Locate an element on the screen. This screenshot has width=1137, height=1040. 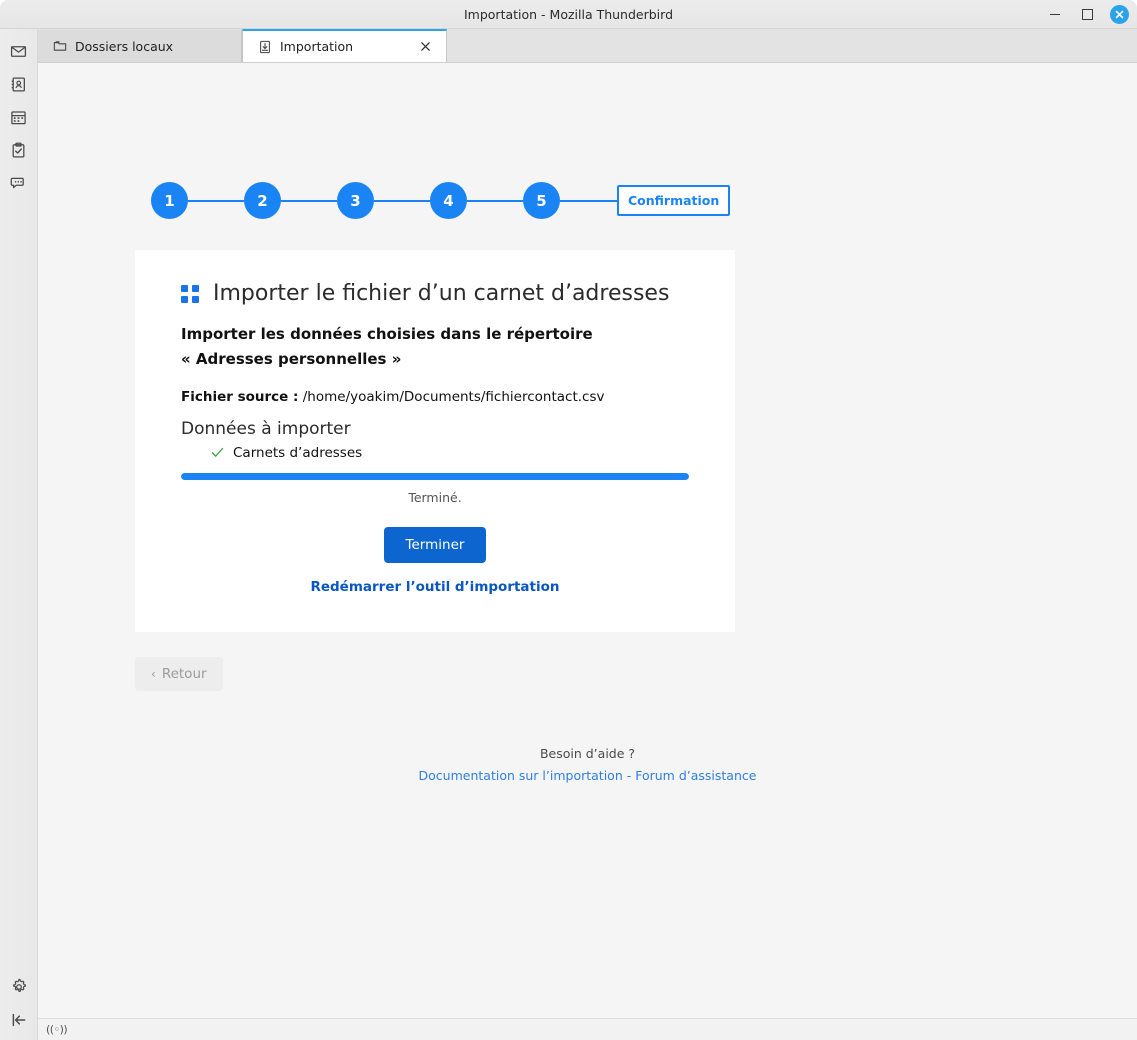
title-bar: Importation - Mozilla Thunderbird is located at coordinates (568, 14).